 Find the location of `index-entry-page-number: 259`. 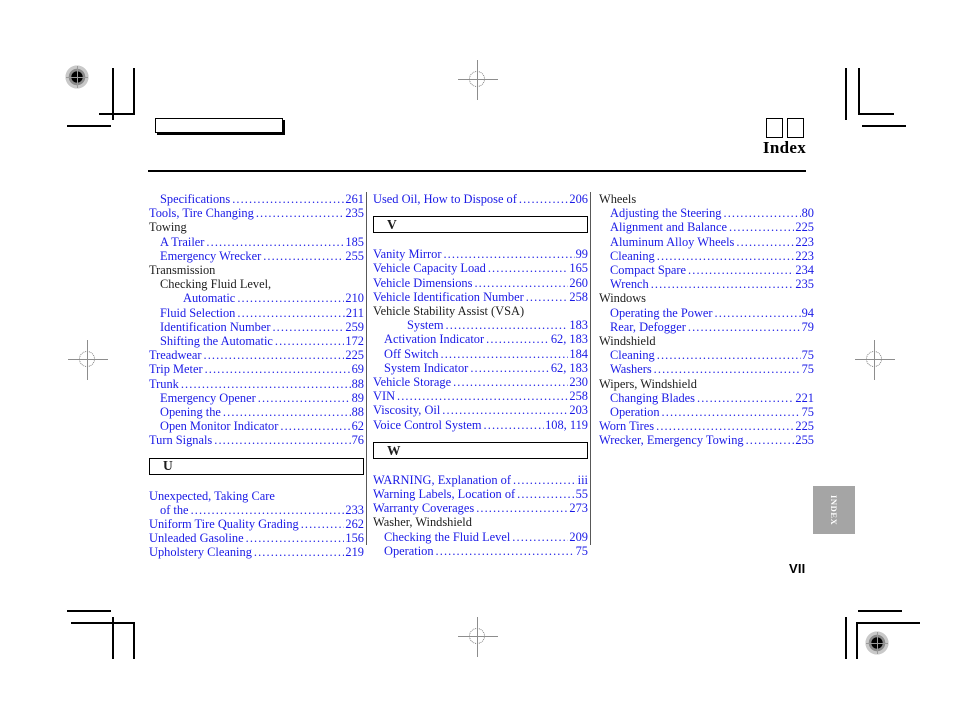

index-entry-page-number: 259 is located at coordinates (354, 326).